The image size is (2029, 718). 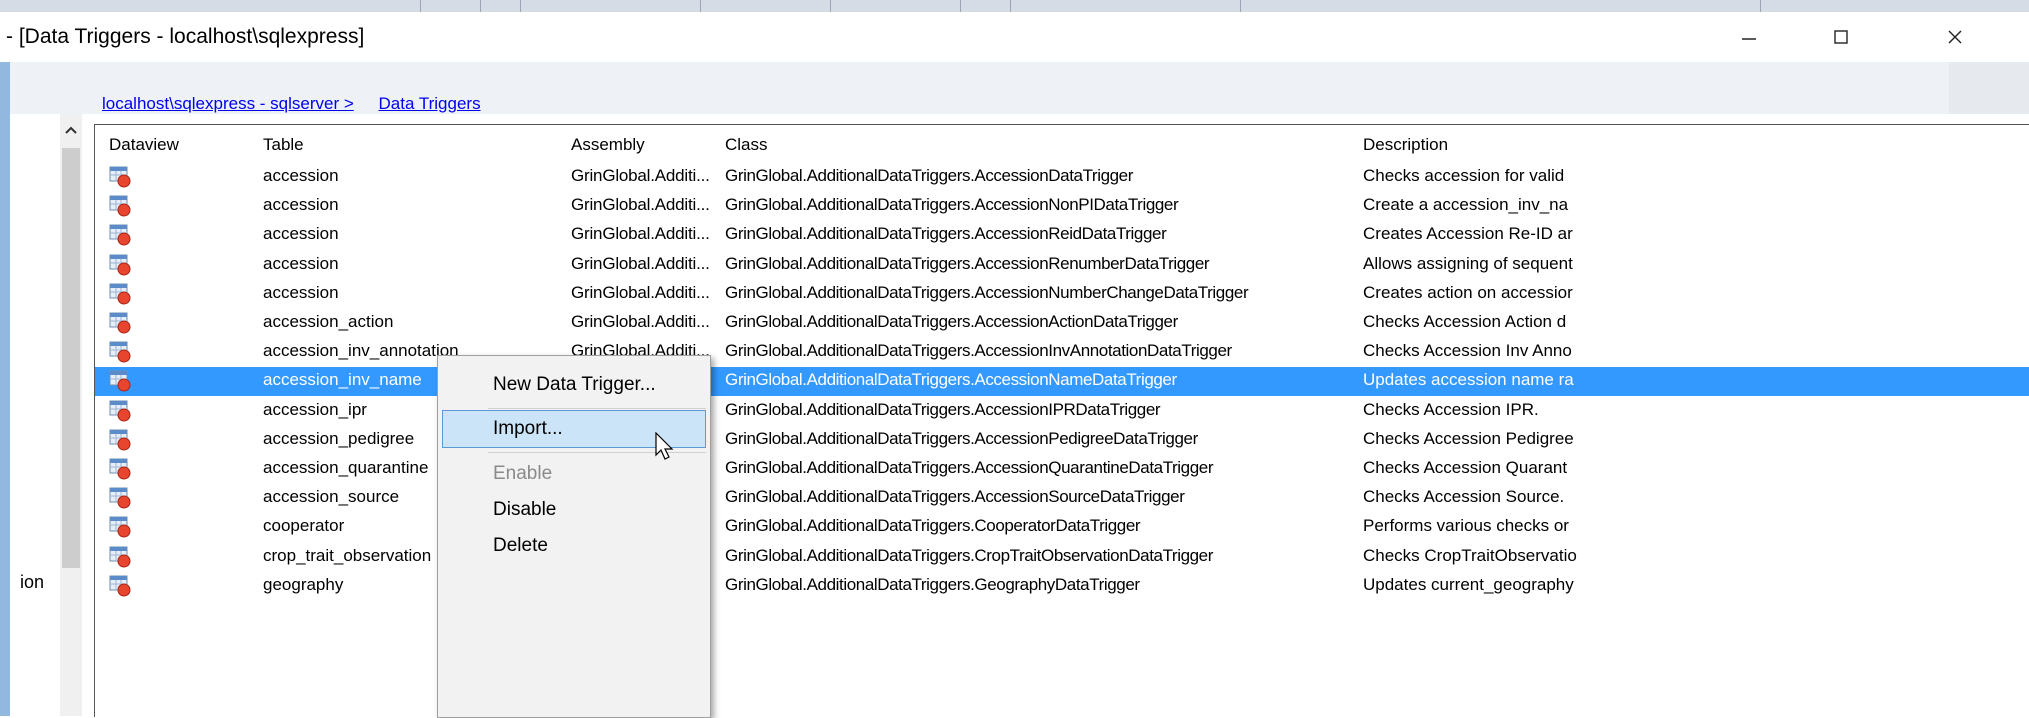 What do you see at coordinates (1467, 351) in the screenshot?
I see `description-cell: Checks Accession Inv Anno` at bounding box center [1467, 351].